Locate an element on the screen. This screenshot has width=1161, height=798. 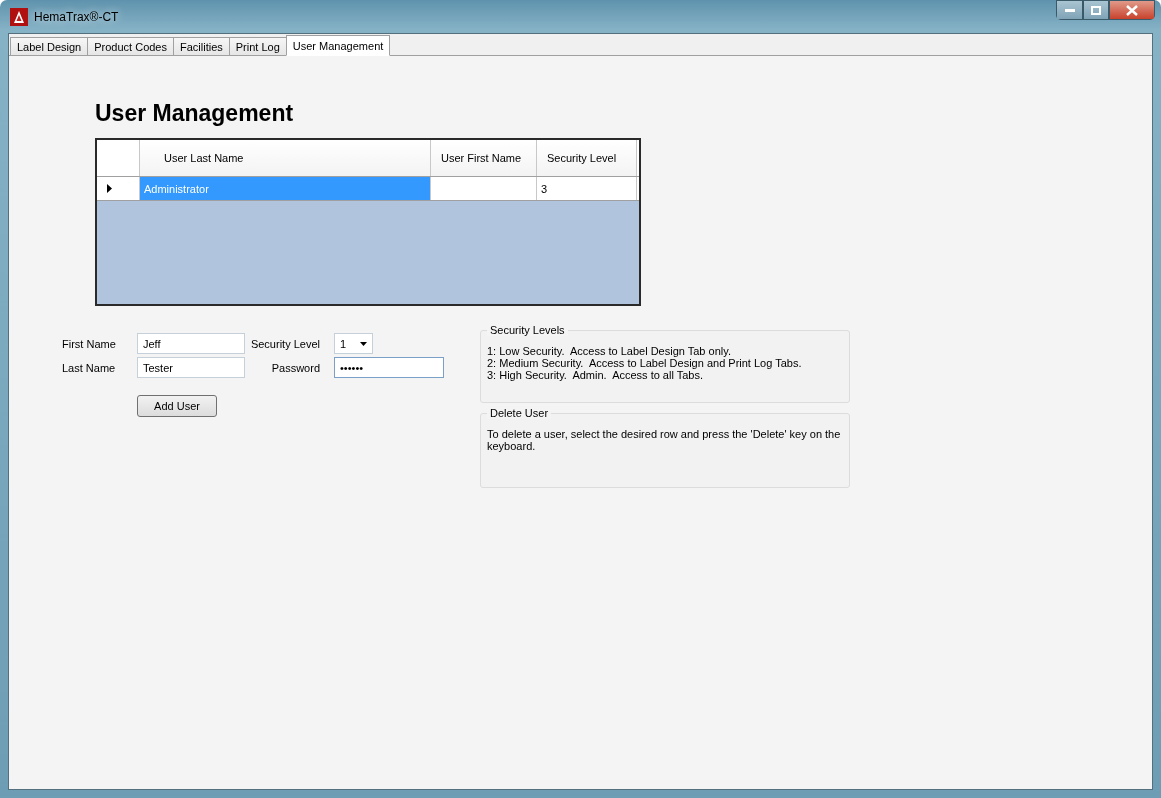
info-text: 2: Medium Security. Access to Label Design and Print Log Tabs. is located at coordinates (645, 363).